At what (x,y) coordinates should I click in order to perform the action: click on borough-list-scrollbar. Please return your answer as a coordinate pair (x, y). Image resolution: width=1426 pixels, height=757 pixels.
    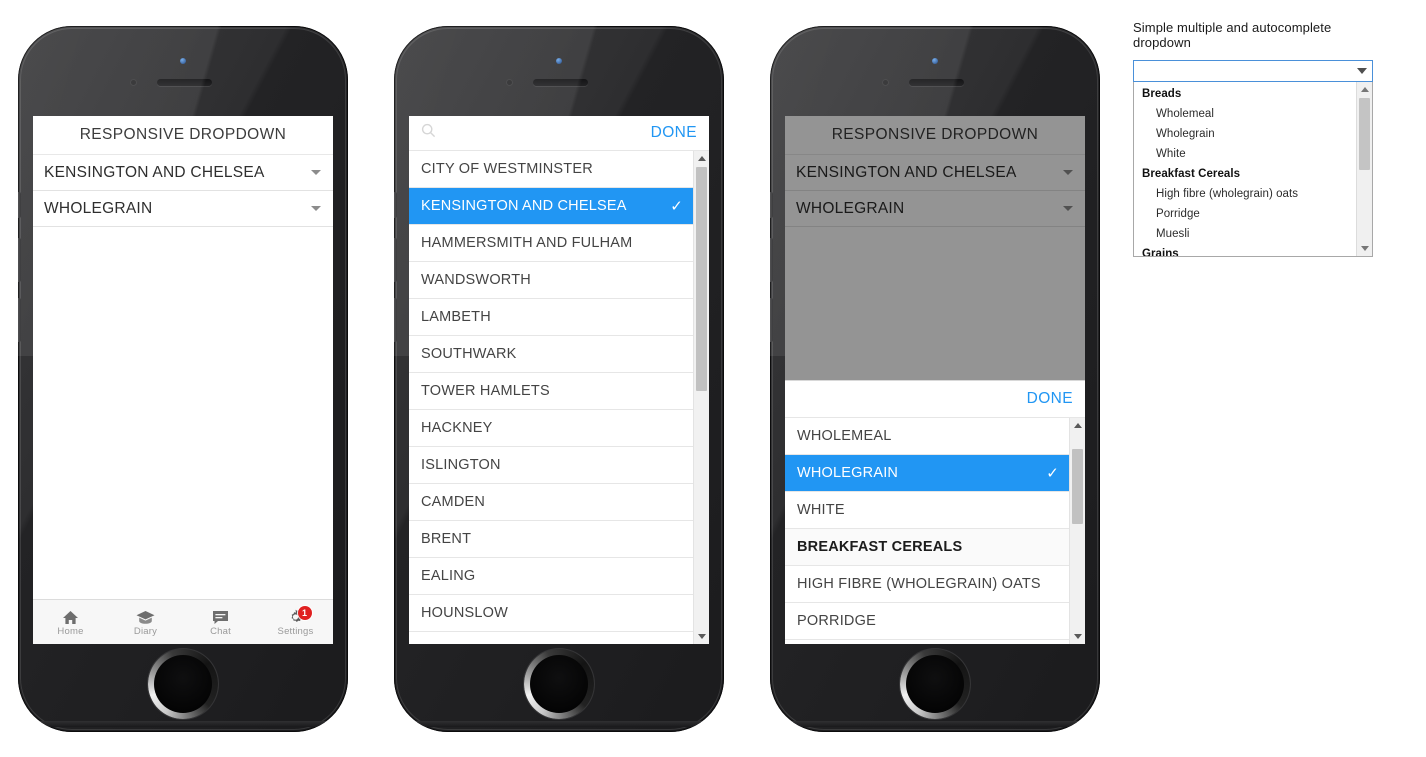
    Looking at the image, I should click on (701, 397).